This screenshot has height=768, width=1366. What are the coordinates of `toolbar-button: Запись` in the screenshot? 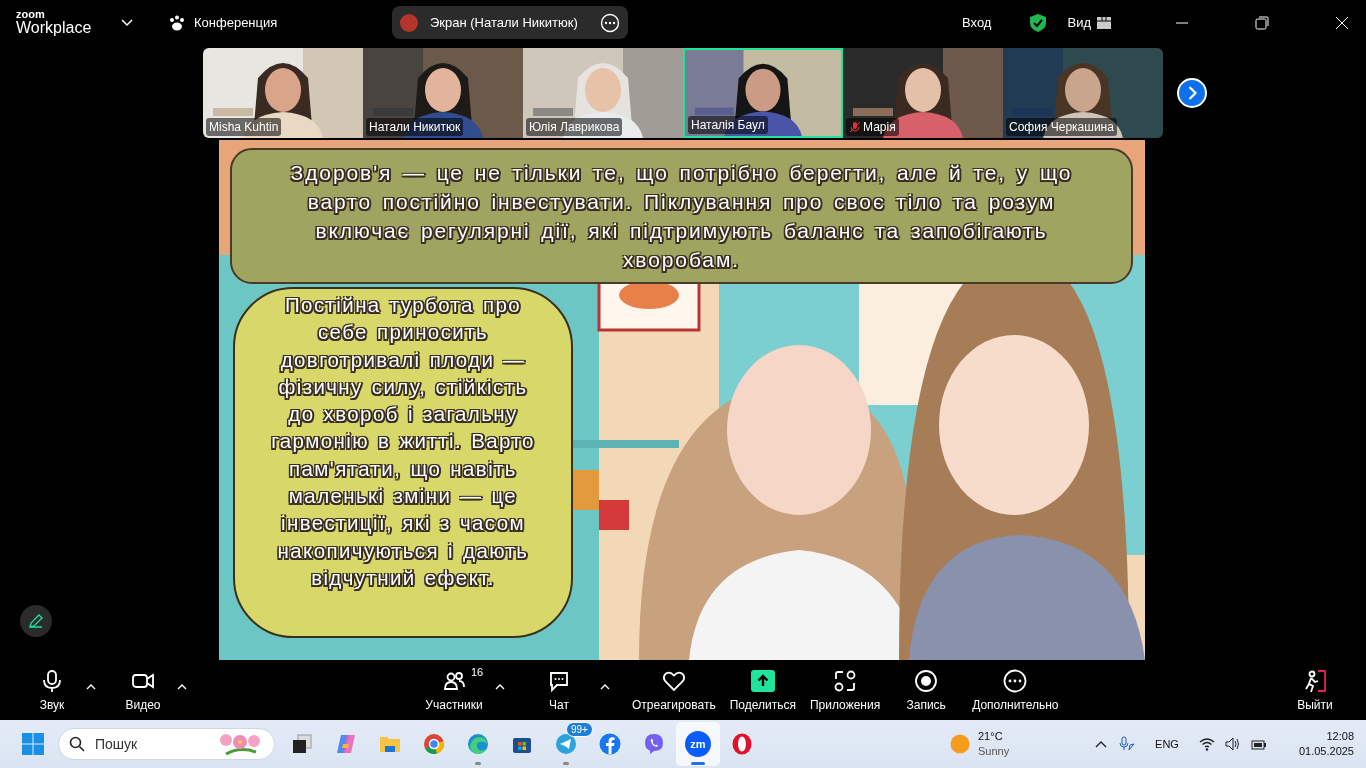 It's located at (926, 690).